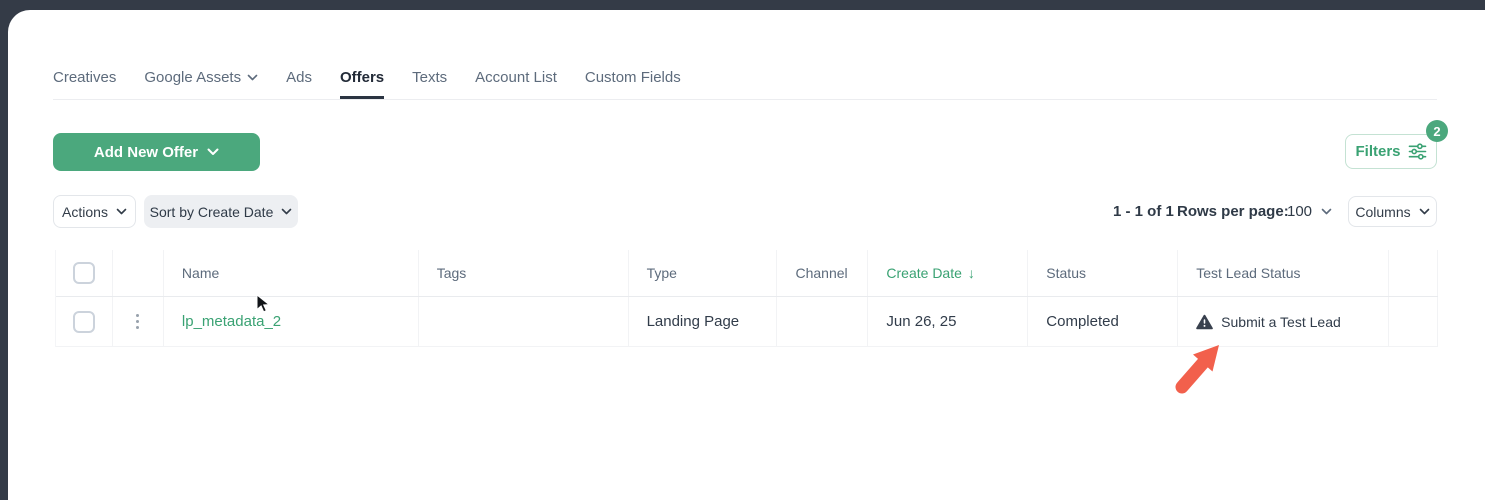 The width and height of the screenshot is (1485, 500). I want to click on rows-per-page-label: Rows per page:, so click(1233, 211).